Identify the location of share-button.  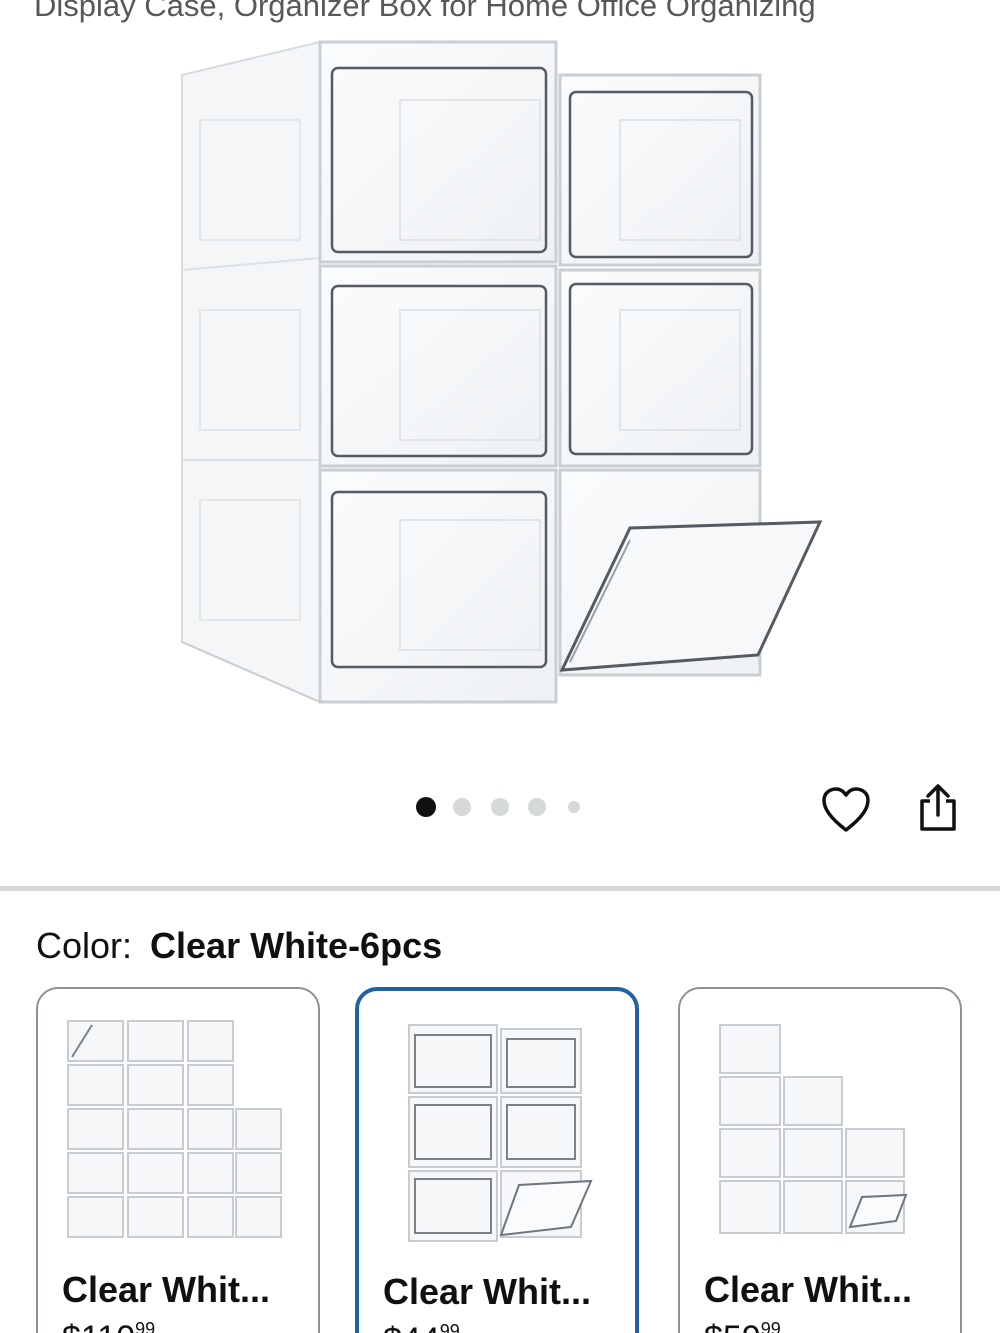
(938, 808).